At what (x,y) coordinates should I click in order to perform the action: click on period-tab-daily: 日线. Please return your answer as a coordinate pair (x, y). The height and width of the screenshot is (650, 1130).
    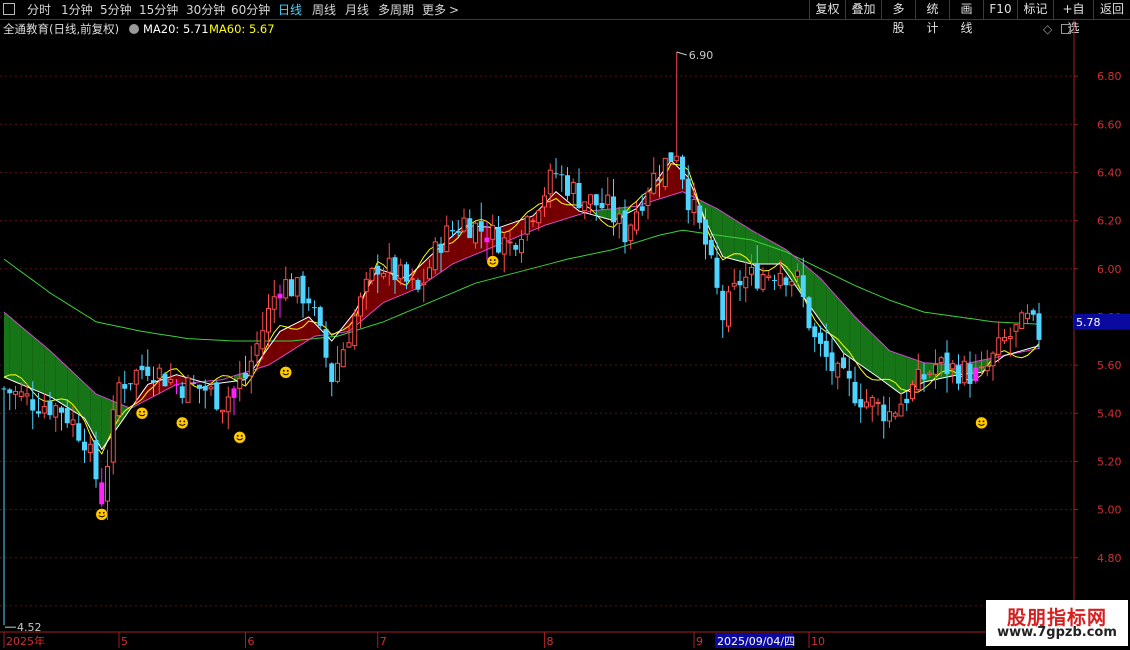
    Looking at the image, I should click on (290, 10).